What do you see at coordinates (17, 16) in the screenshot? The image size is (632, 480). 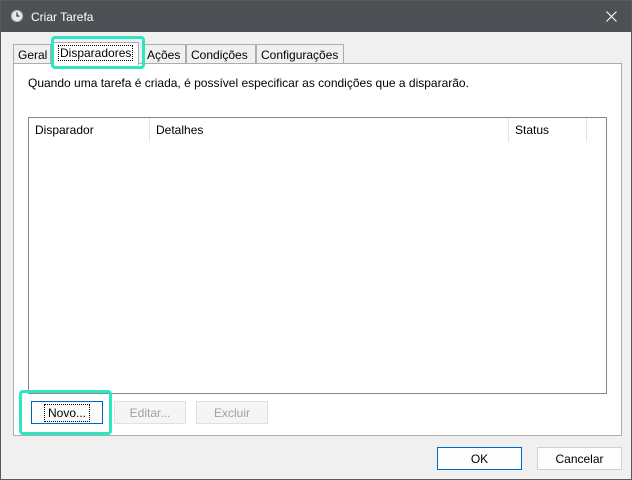 I see `task-scheduler-icon` at bounding box center [17, 16].